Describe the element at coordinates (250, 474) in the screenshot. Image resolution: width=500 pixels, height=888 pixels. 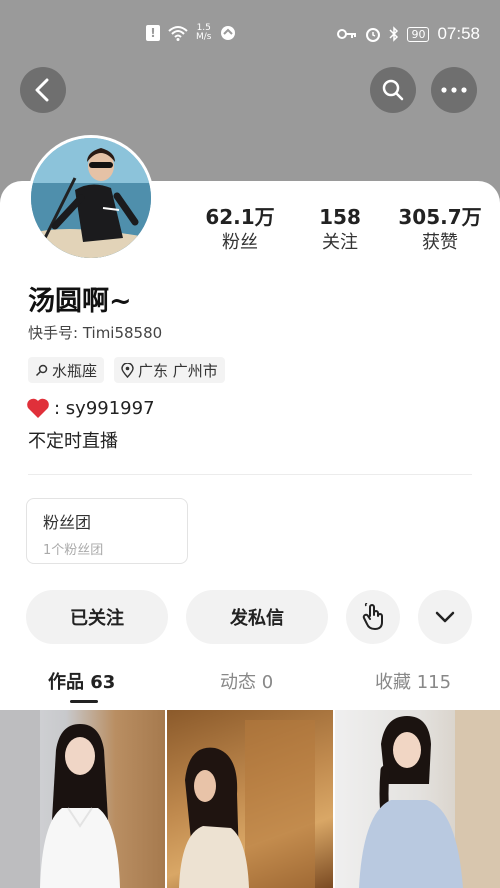
I see `divider` at that location.